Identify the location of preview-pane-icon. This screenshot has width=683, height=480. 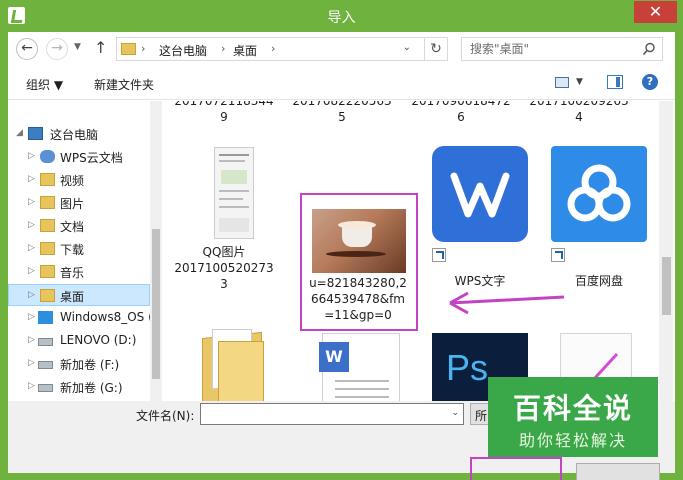
(615, 82).